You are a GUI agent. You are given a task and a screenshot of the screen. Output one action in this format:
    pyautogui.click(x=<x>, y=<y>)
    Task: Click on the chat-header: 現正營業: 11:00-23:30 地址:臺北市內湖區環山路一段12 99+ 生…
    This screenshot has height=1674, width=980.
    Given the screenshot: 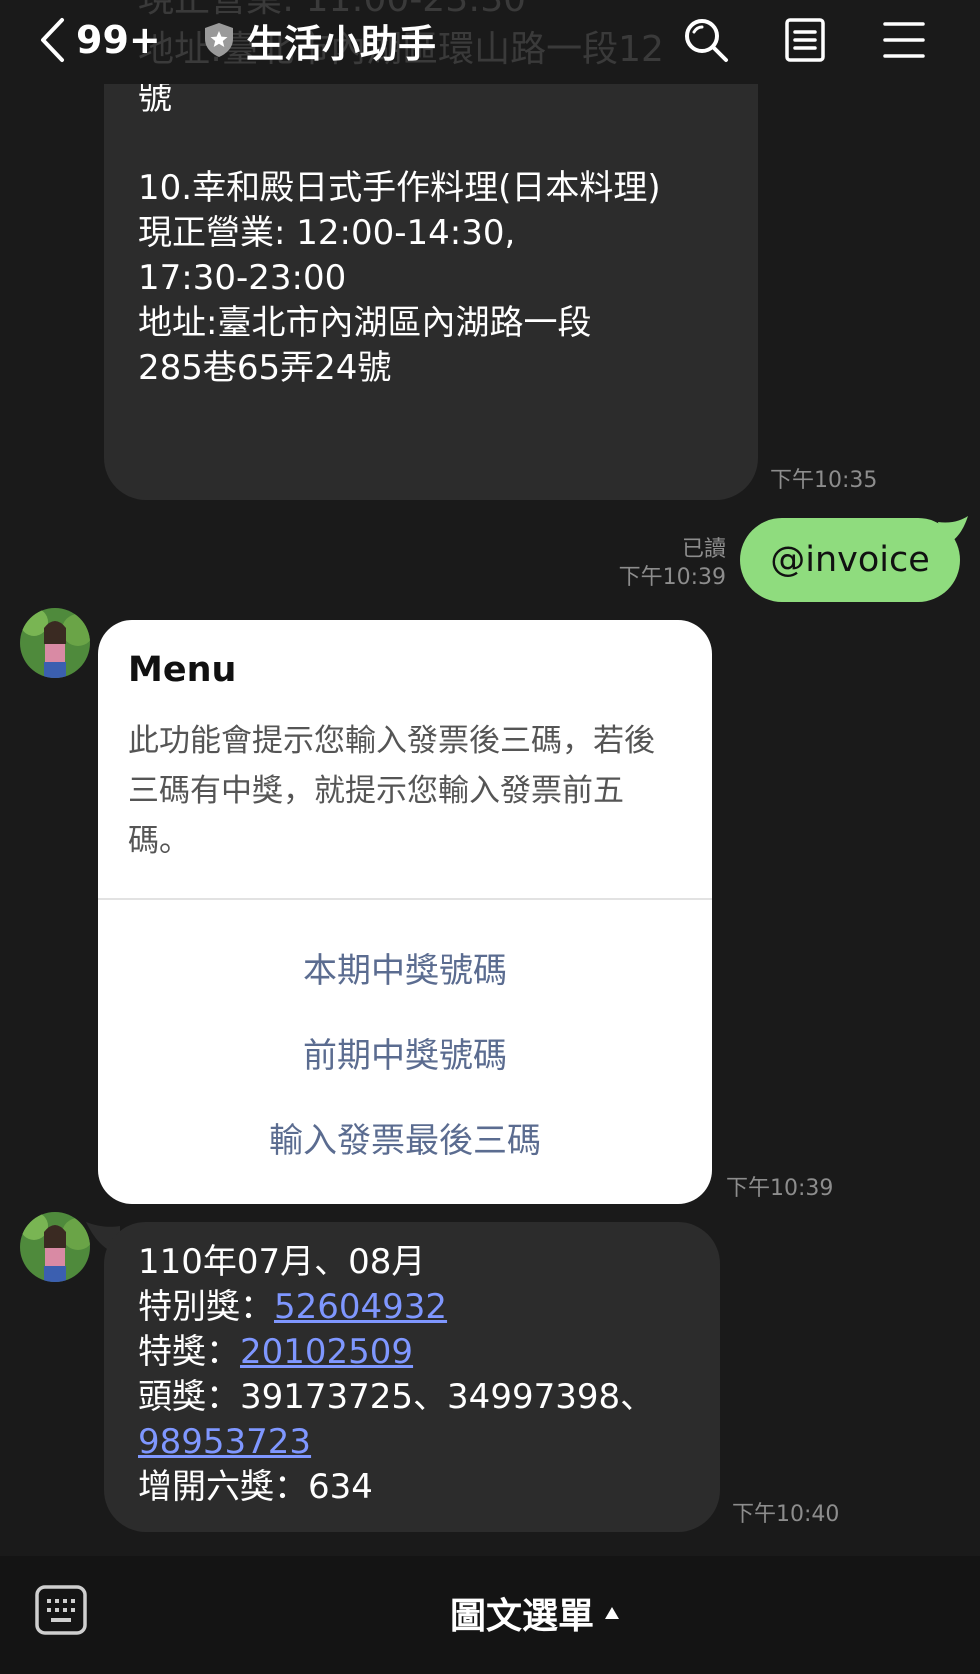 What is the action you would take?
    pyautogui.click(x=490, y=42)
    